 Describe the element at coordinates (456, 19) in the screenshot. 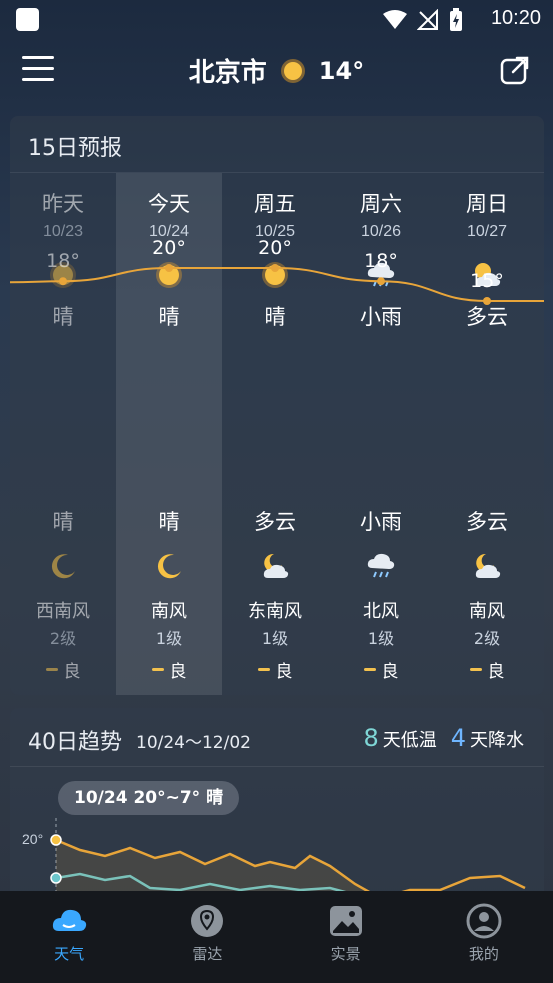

I see `battery-charging-icon` at that location.